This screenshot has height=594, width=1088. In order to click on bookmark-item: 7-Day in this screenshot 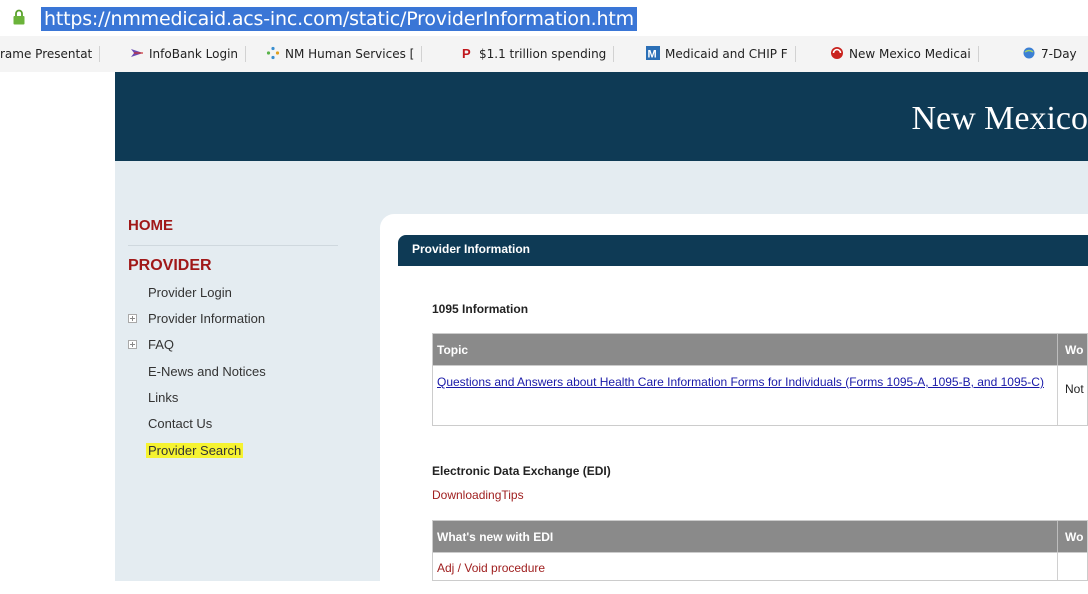, I will do `click(1049, 54)`.